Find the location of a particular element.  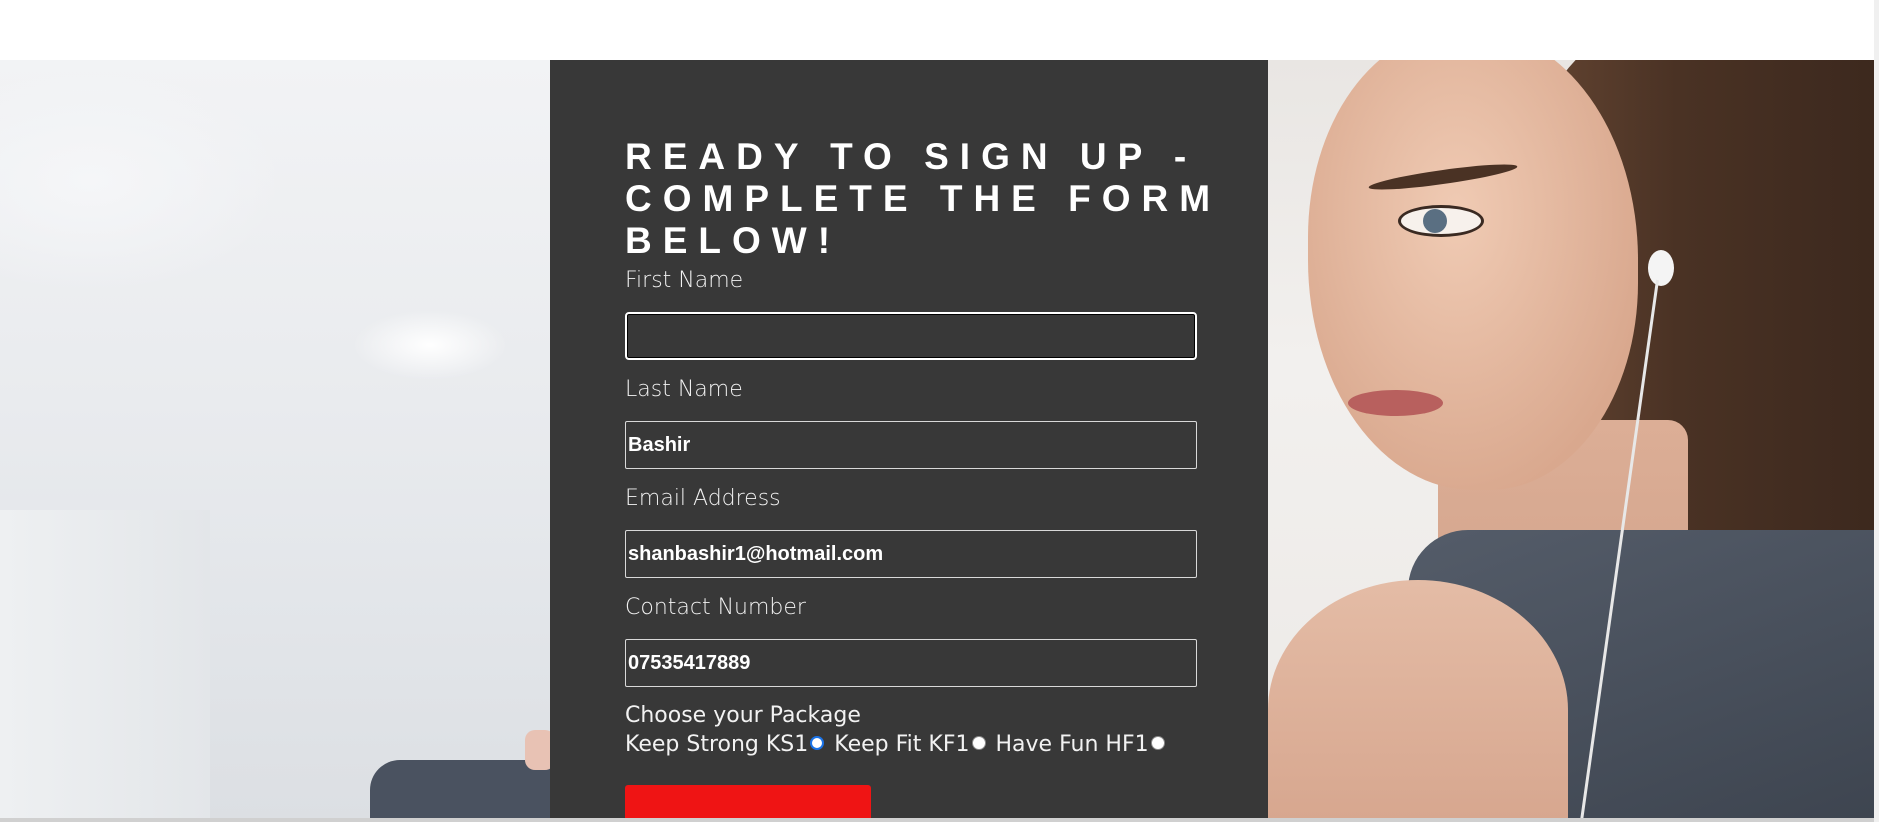

earbud is located at coordinates (1661, 268).